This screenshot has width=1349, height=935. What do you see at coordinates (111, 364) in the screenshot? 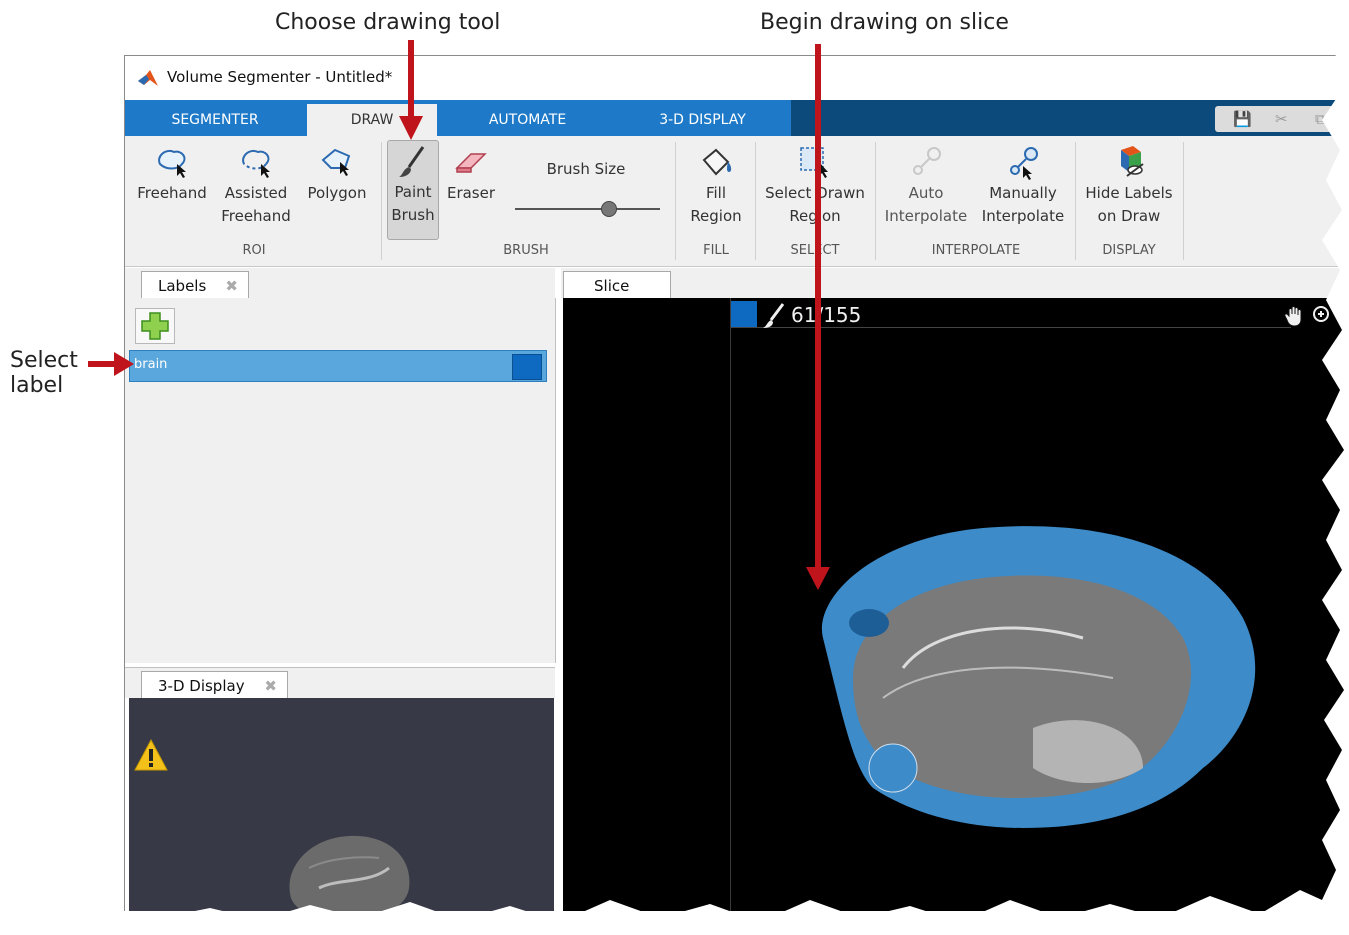
I see `arrow-to-label` at bounding box center [111, 364].